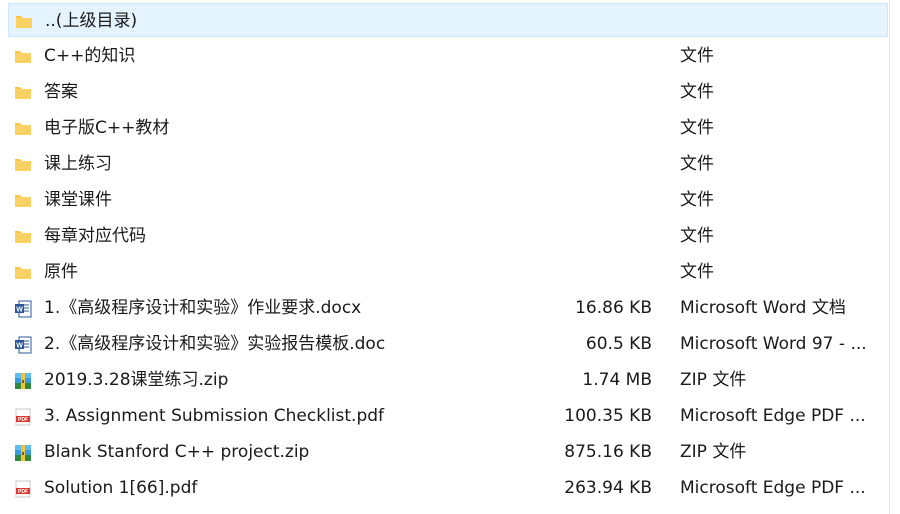 Image resolution: width=900 pixels, height=514 pixels. Describe the element at coordinates (448, 200) in the screenshot. I see `list-item-folder: 课堂课件 文件` at that location.